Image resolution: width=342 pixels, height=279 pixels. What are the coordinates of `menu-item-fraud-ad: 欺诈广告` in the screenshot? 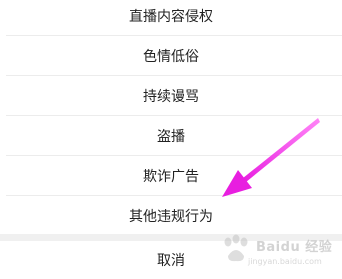 It's located at (171, 175).